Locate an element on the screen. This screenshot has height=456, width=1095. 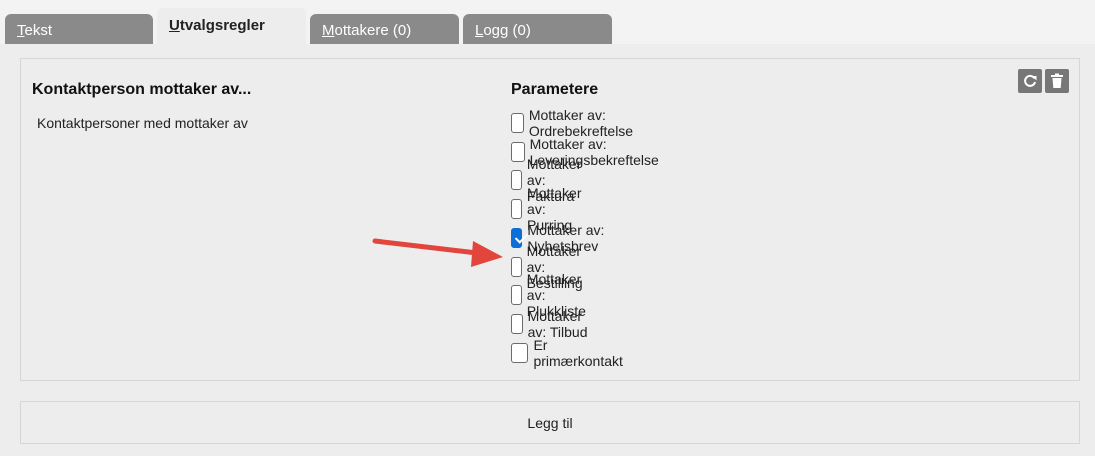
tab-tekst: Tekst is located at coordinates (79, 29).